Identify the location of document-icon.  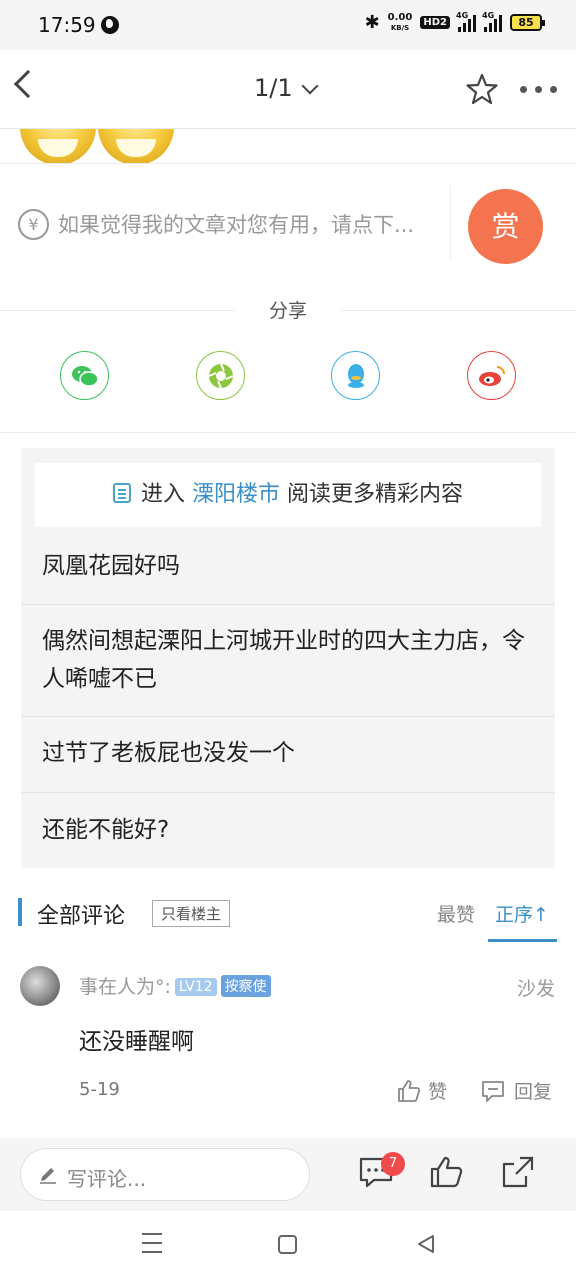
(121, 493).